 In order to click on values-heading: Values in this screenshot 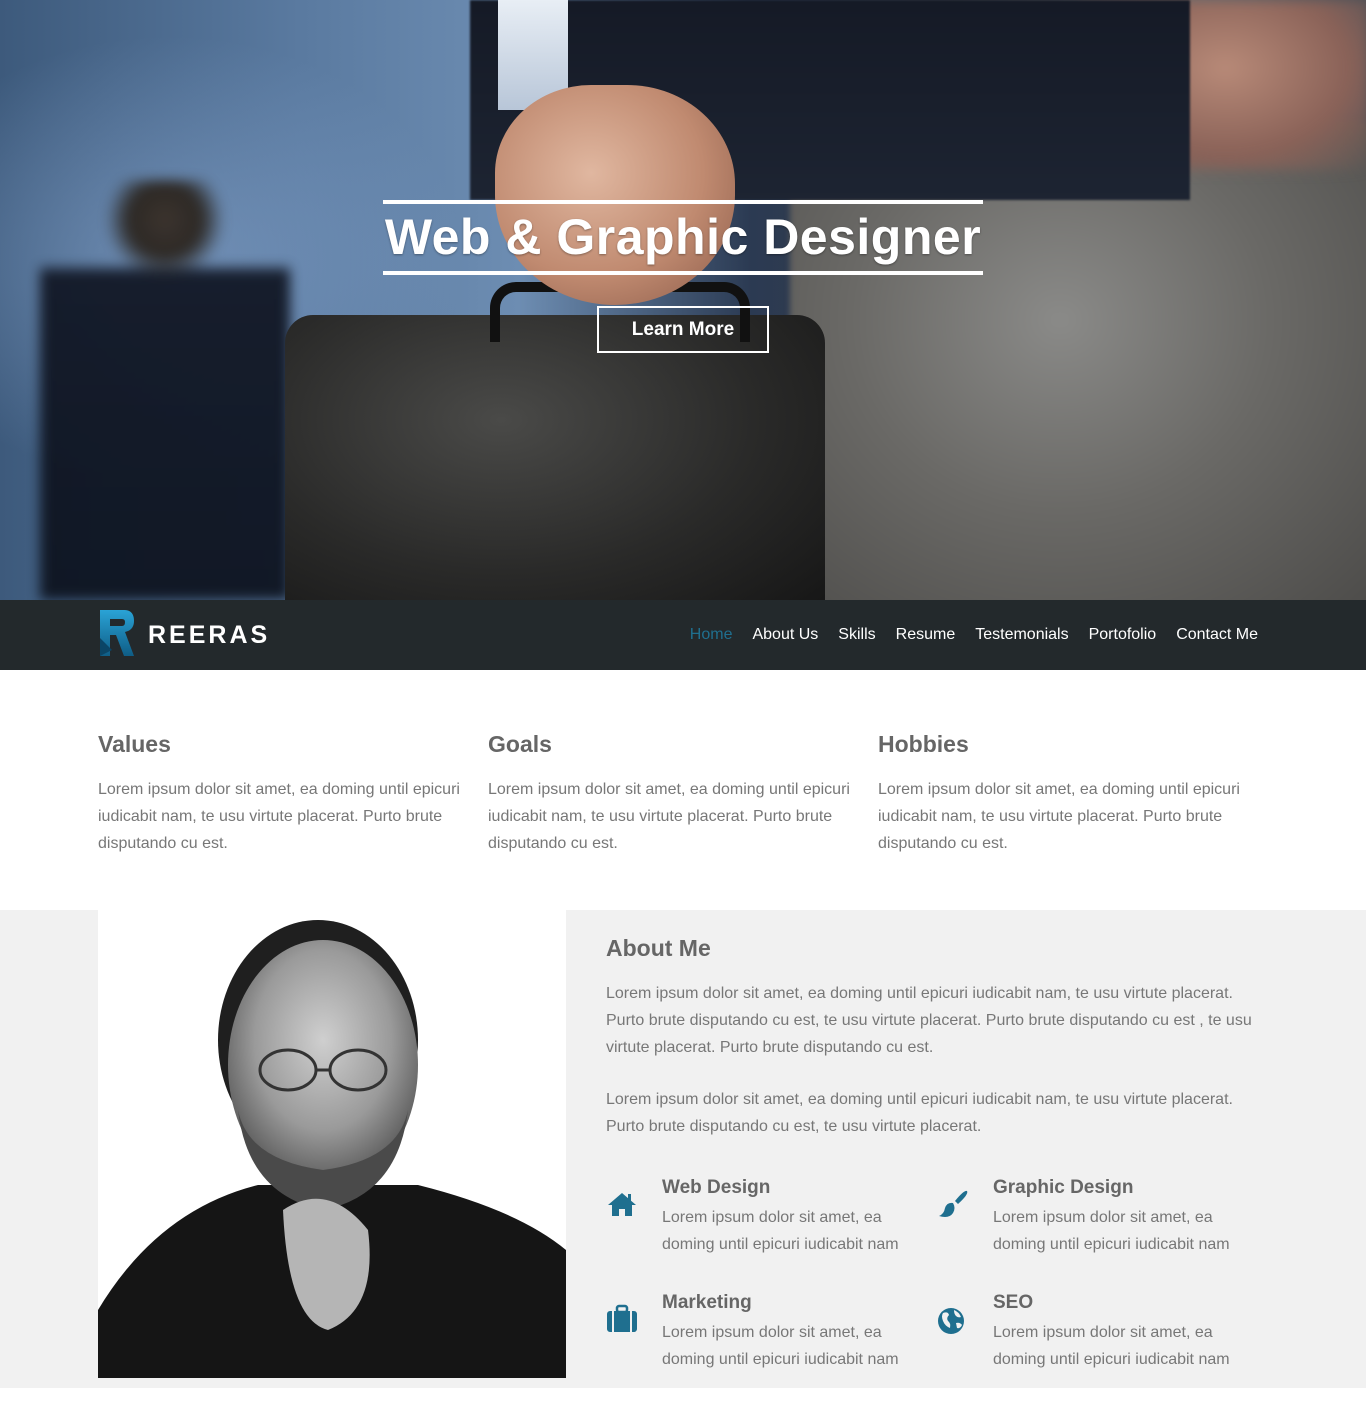, I will do `click(134, 744)`.